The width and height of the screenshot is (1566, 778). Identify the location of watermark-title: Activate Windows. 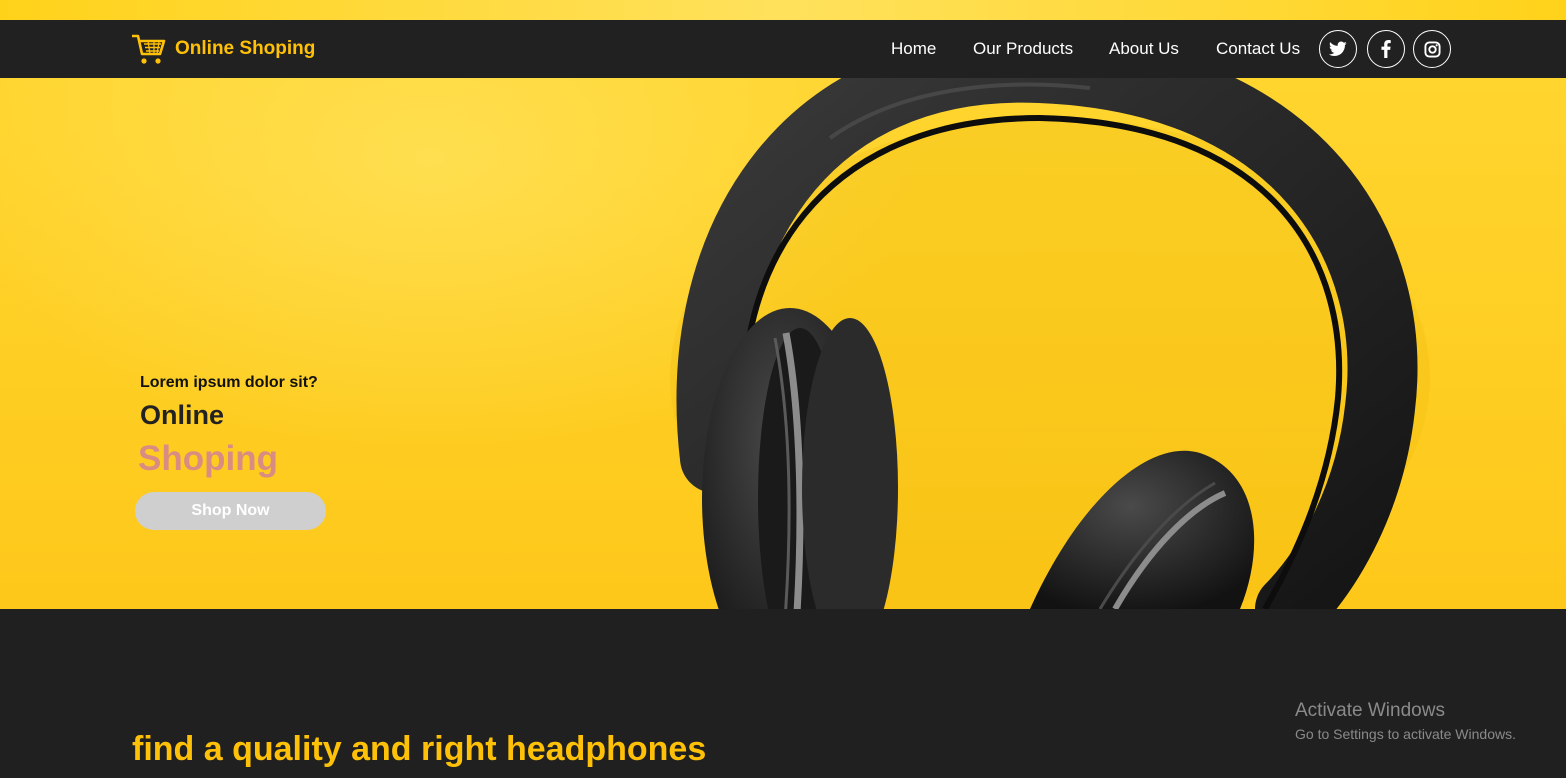
(1370, 710).